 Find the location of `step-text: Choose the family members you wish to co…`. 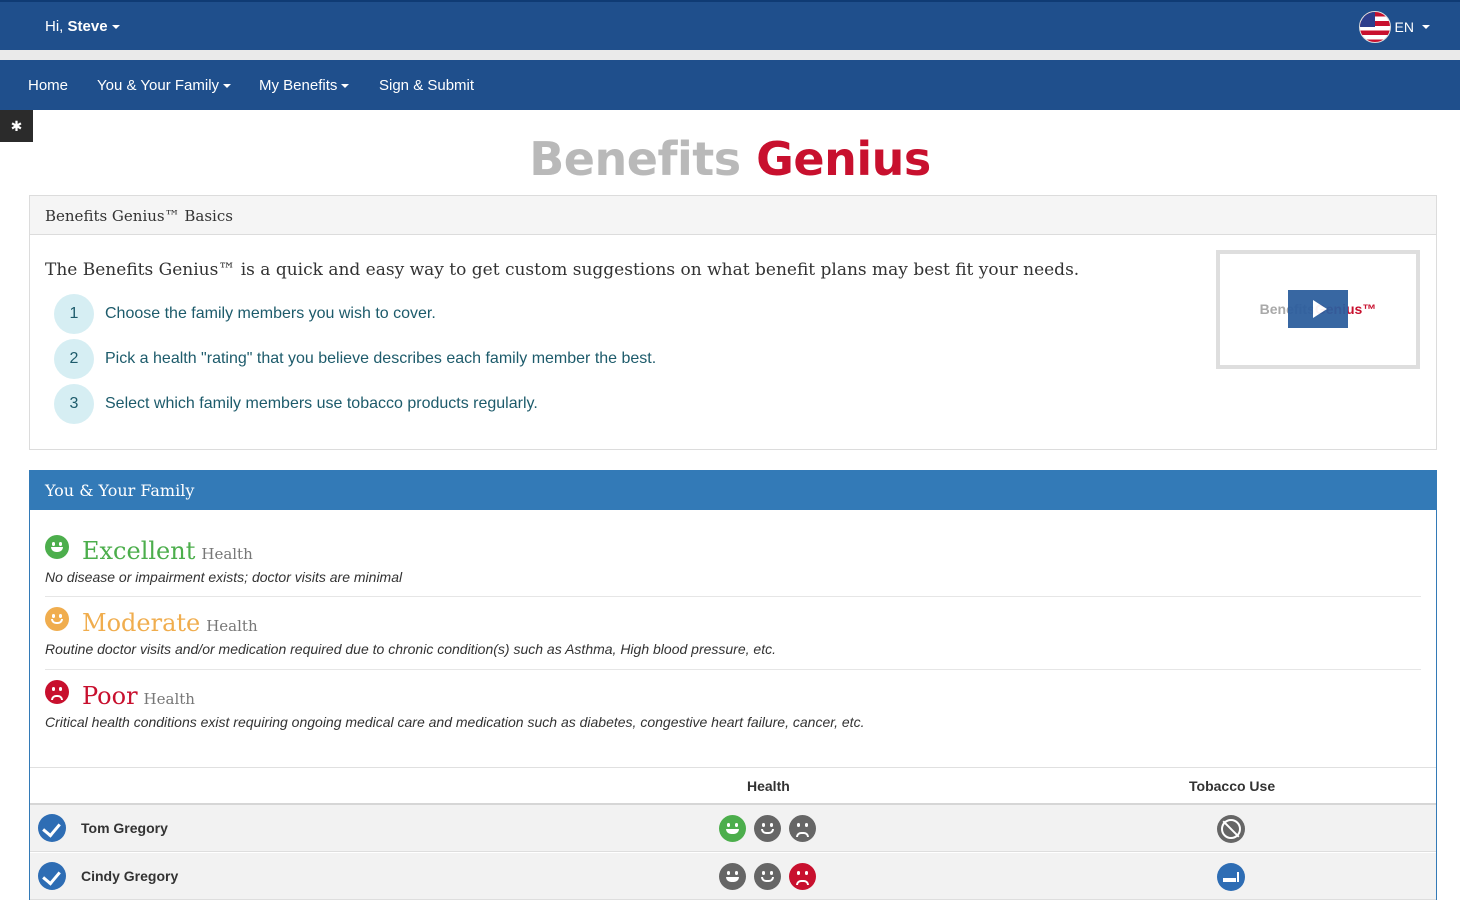

step-text: Choose the family members you wish to co… is located at coordinates (270, 313).